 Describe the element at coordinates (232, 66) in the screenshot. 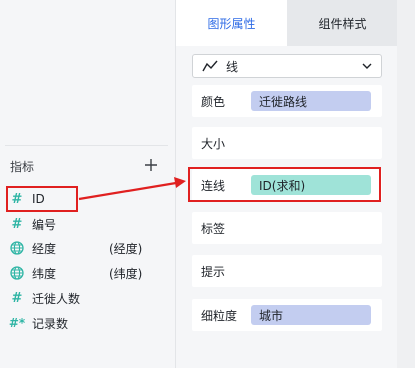

I see `chart-type-label: 线` at that location.